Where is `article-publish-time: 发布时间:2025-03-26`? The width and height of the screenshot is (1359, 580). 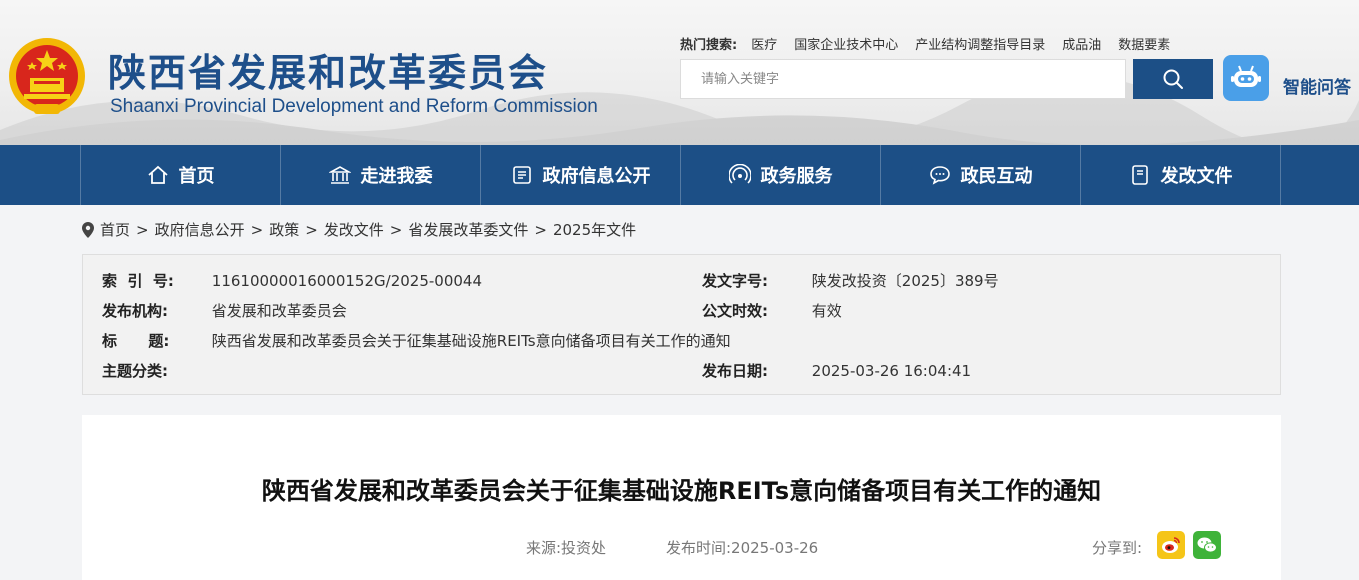 article-publish-time: 发布时间:2025-03-26 is located at coordinates (742, 548).